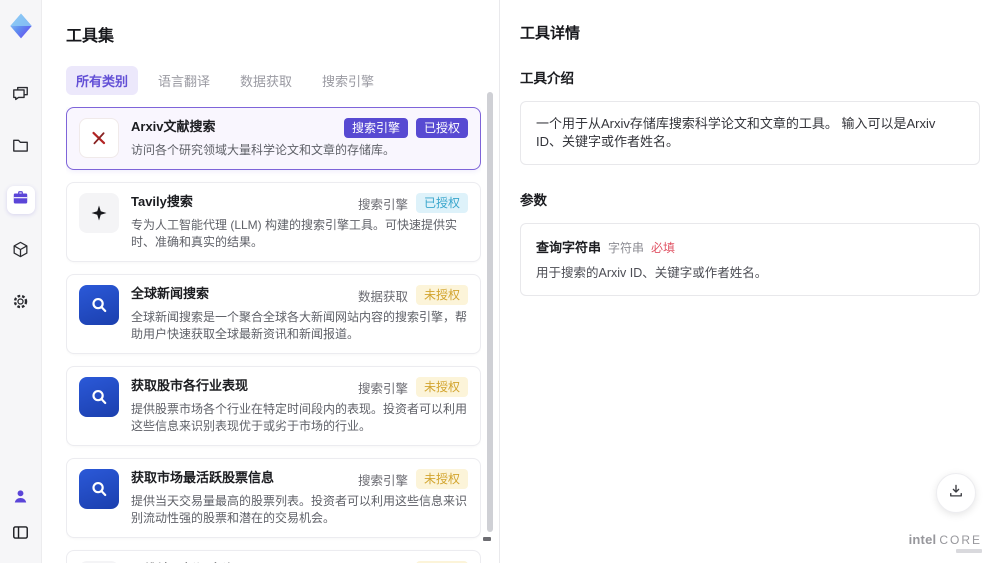 The height and width of the screenshot is (563, 1000). Describe the element at coordinates (569, 247) in the screenshot. I see `param-name: 查询字符串` at that location.